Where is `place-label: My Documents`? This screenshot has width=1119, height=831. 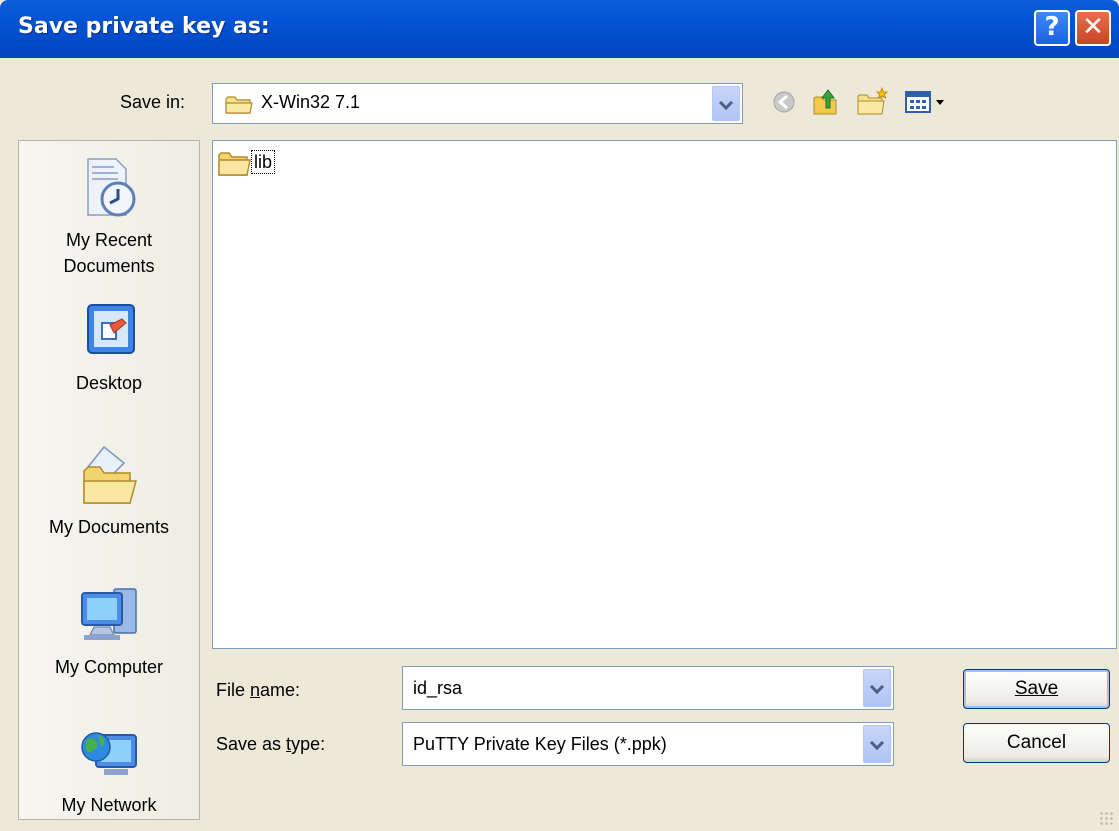
place-label: My Documents is located at coordinates (109, 527).